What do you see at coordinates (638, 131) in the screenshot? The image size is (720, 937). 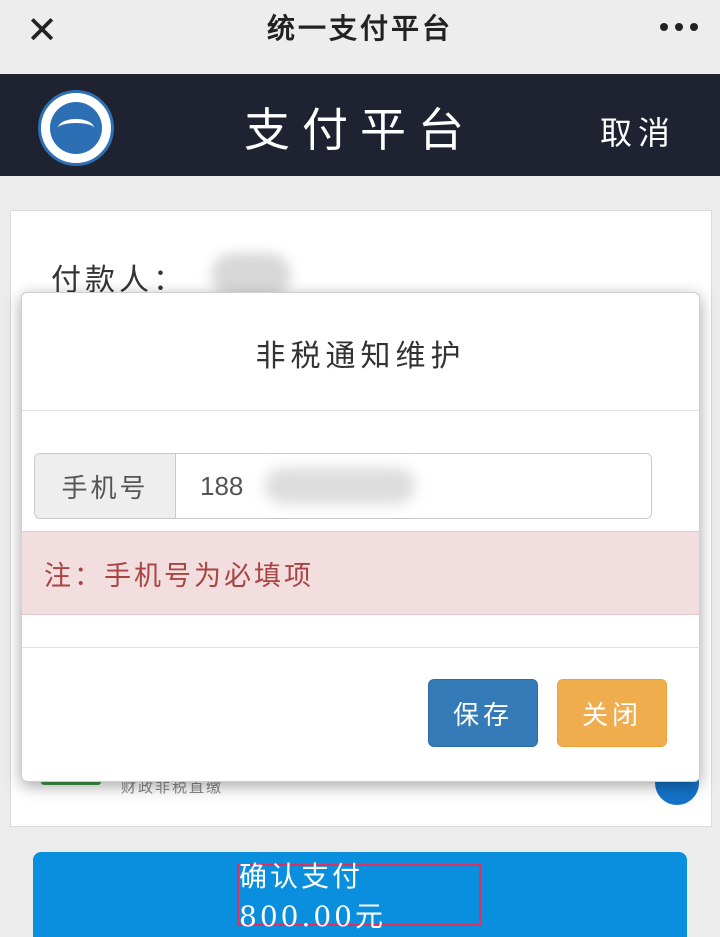 I see `cancel-button: 取消` at bounding box center [638, 131].